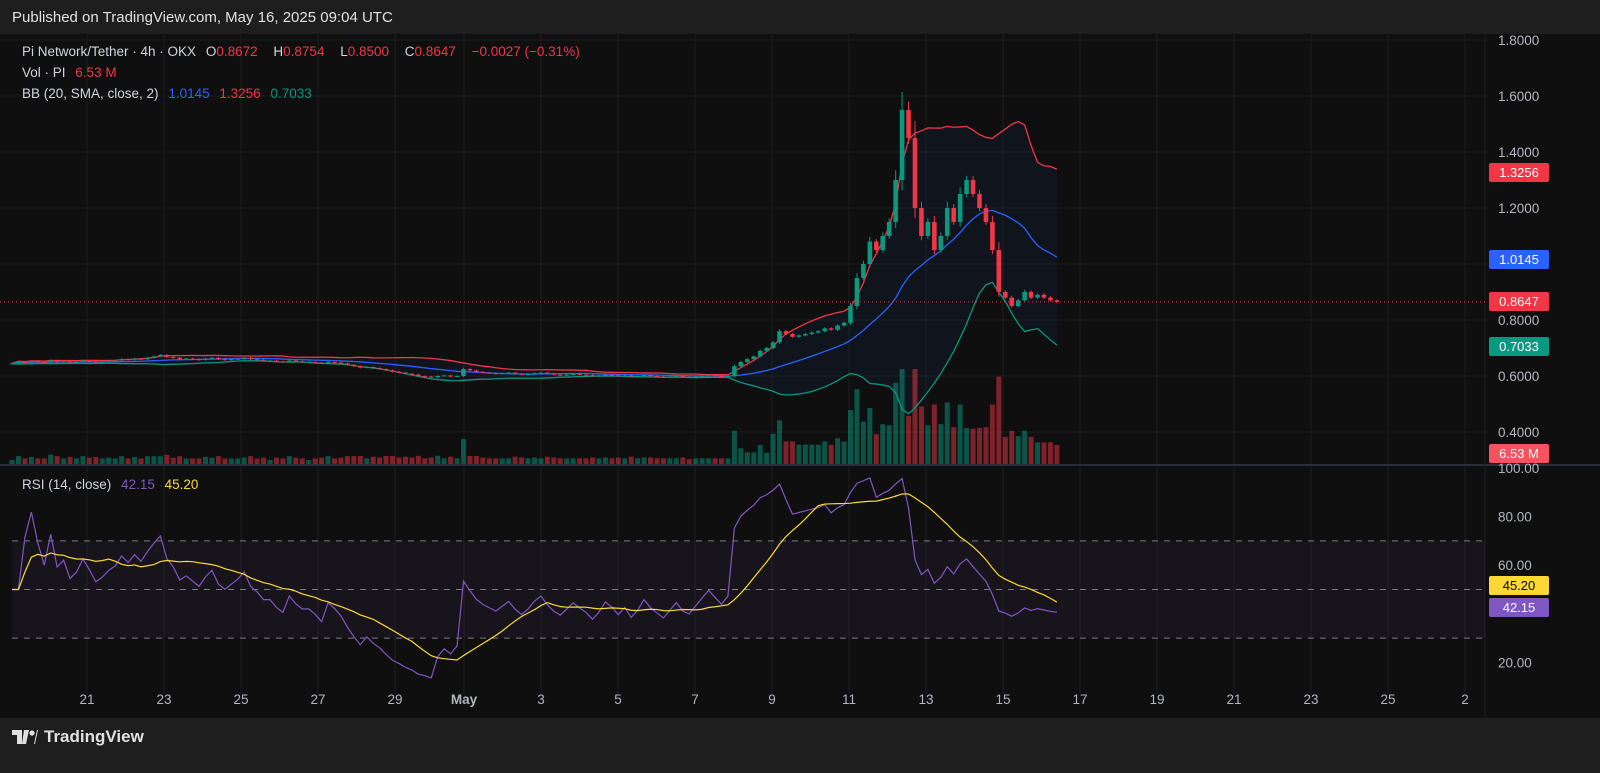  Describe the element at coordinates (1518, 41) in the screenshot. I see `price-tick-label: 1.8000` at that location.